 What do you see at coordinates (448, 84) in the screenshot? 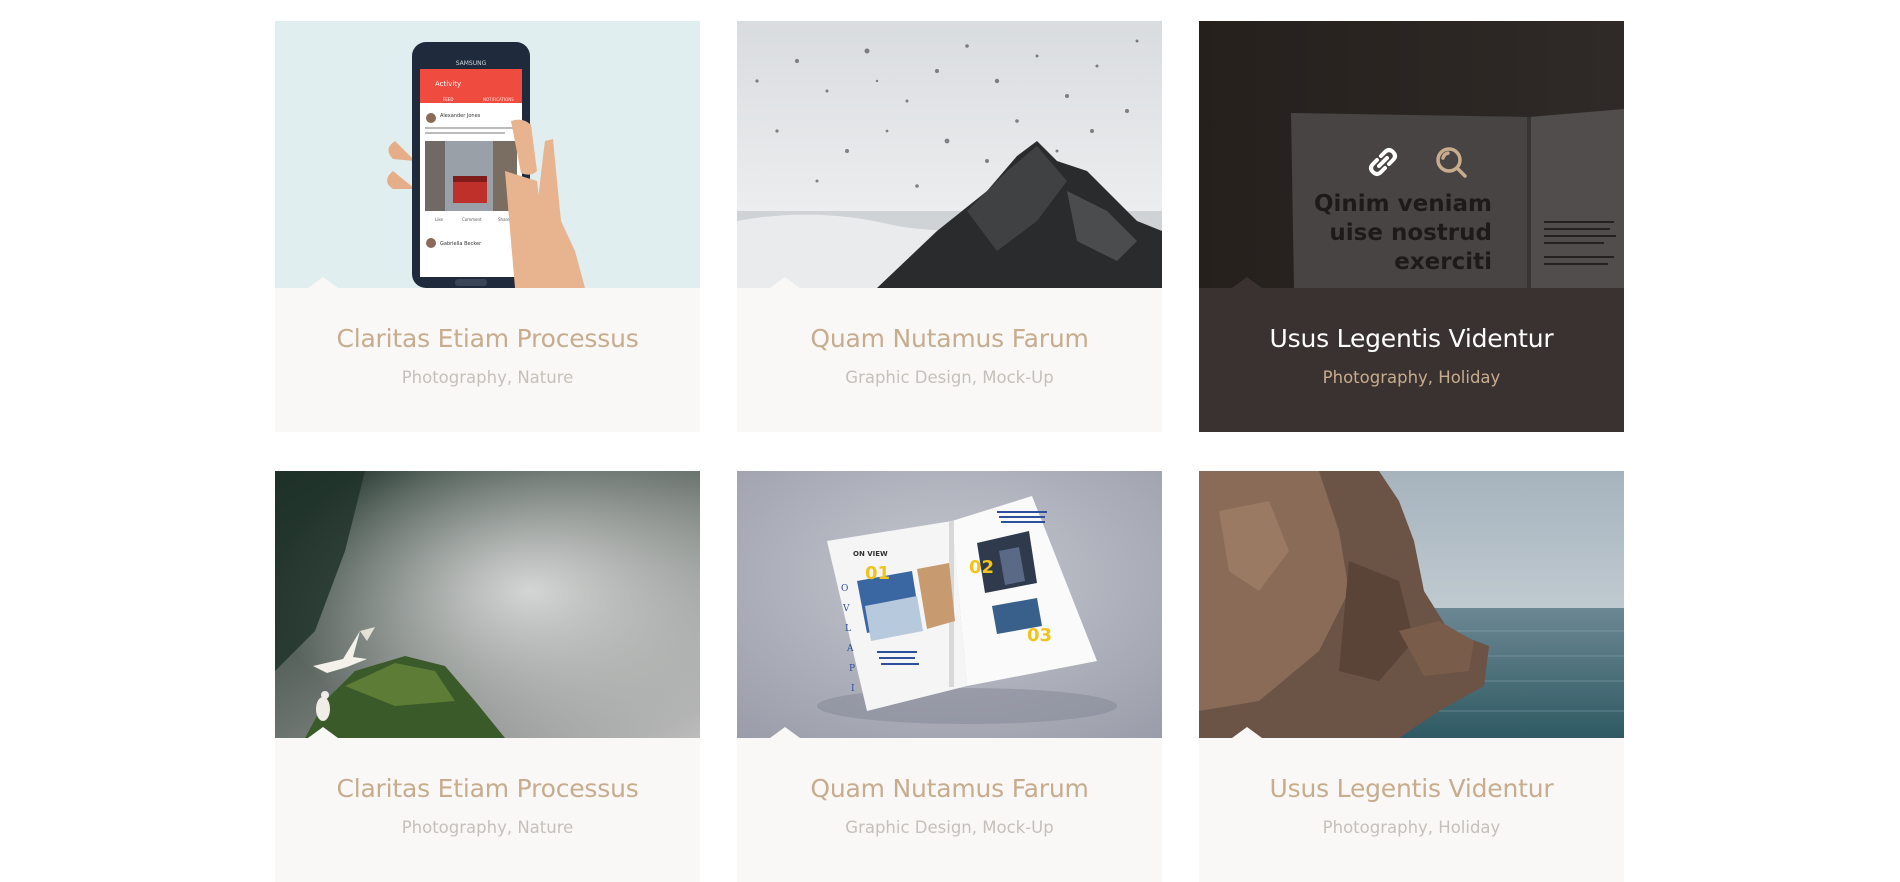
I see `svg-text: Activity` at bounding box center [448, 84].